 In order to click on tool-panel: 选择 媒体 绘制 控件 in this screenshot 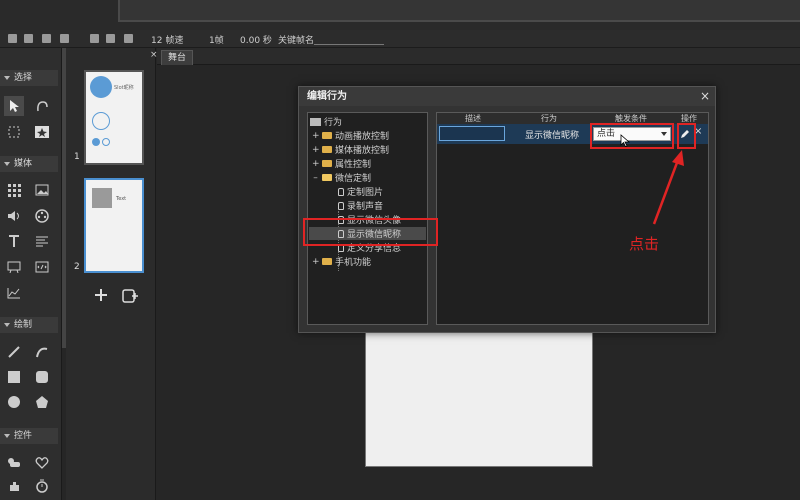, I will do `click(31, 274)`.